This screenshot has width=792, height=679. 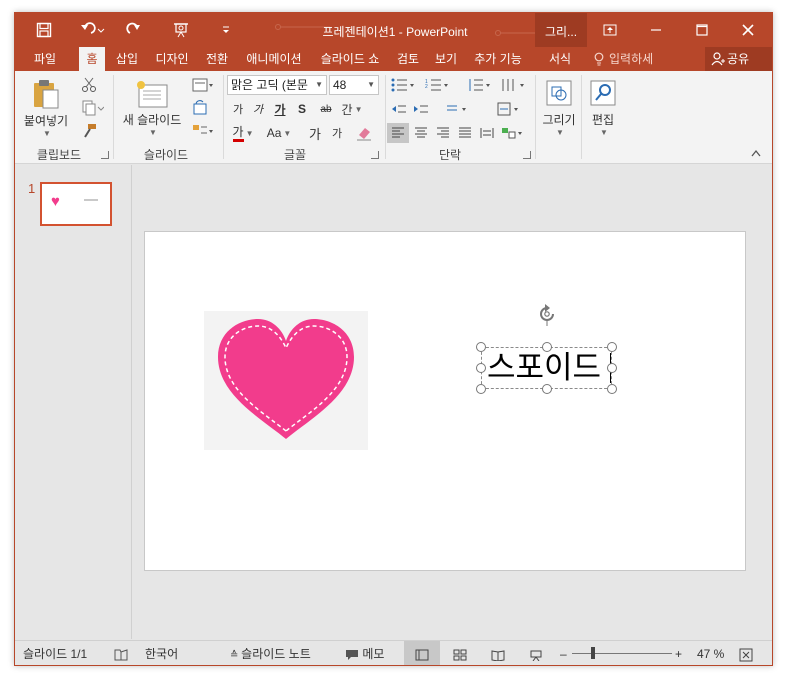 What do you see at coordinates (603, 108) in the screenshot?
I see `editing-button: 편집 ▼` at bounding box center [603, 108].